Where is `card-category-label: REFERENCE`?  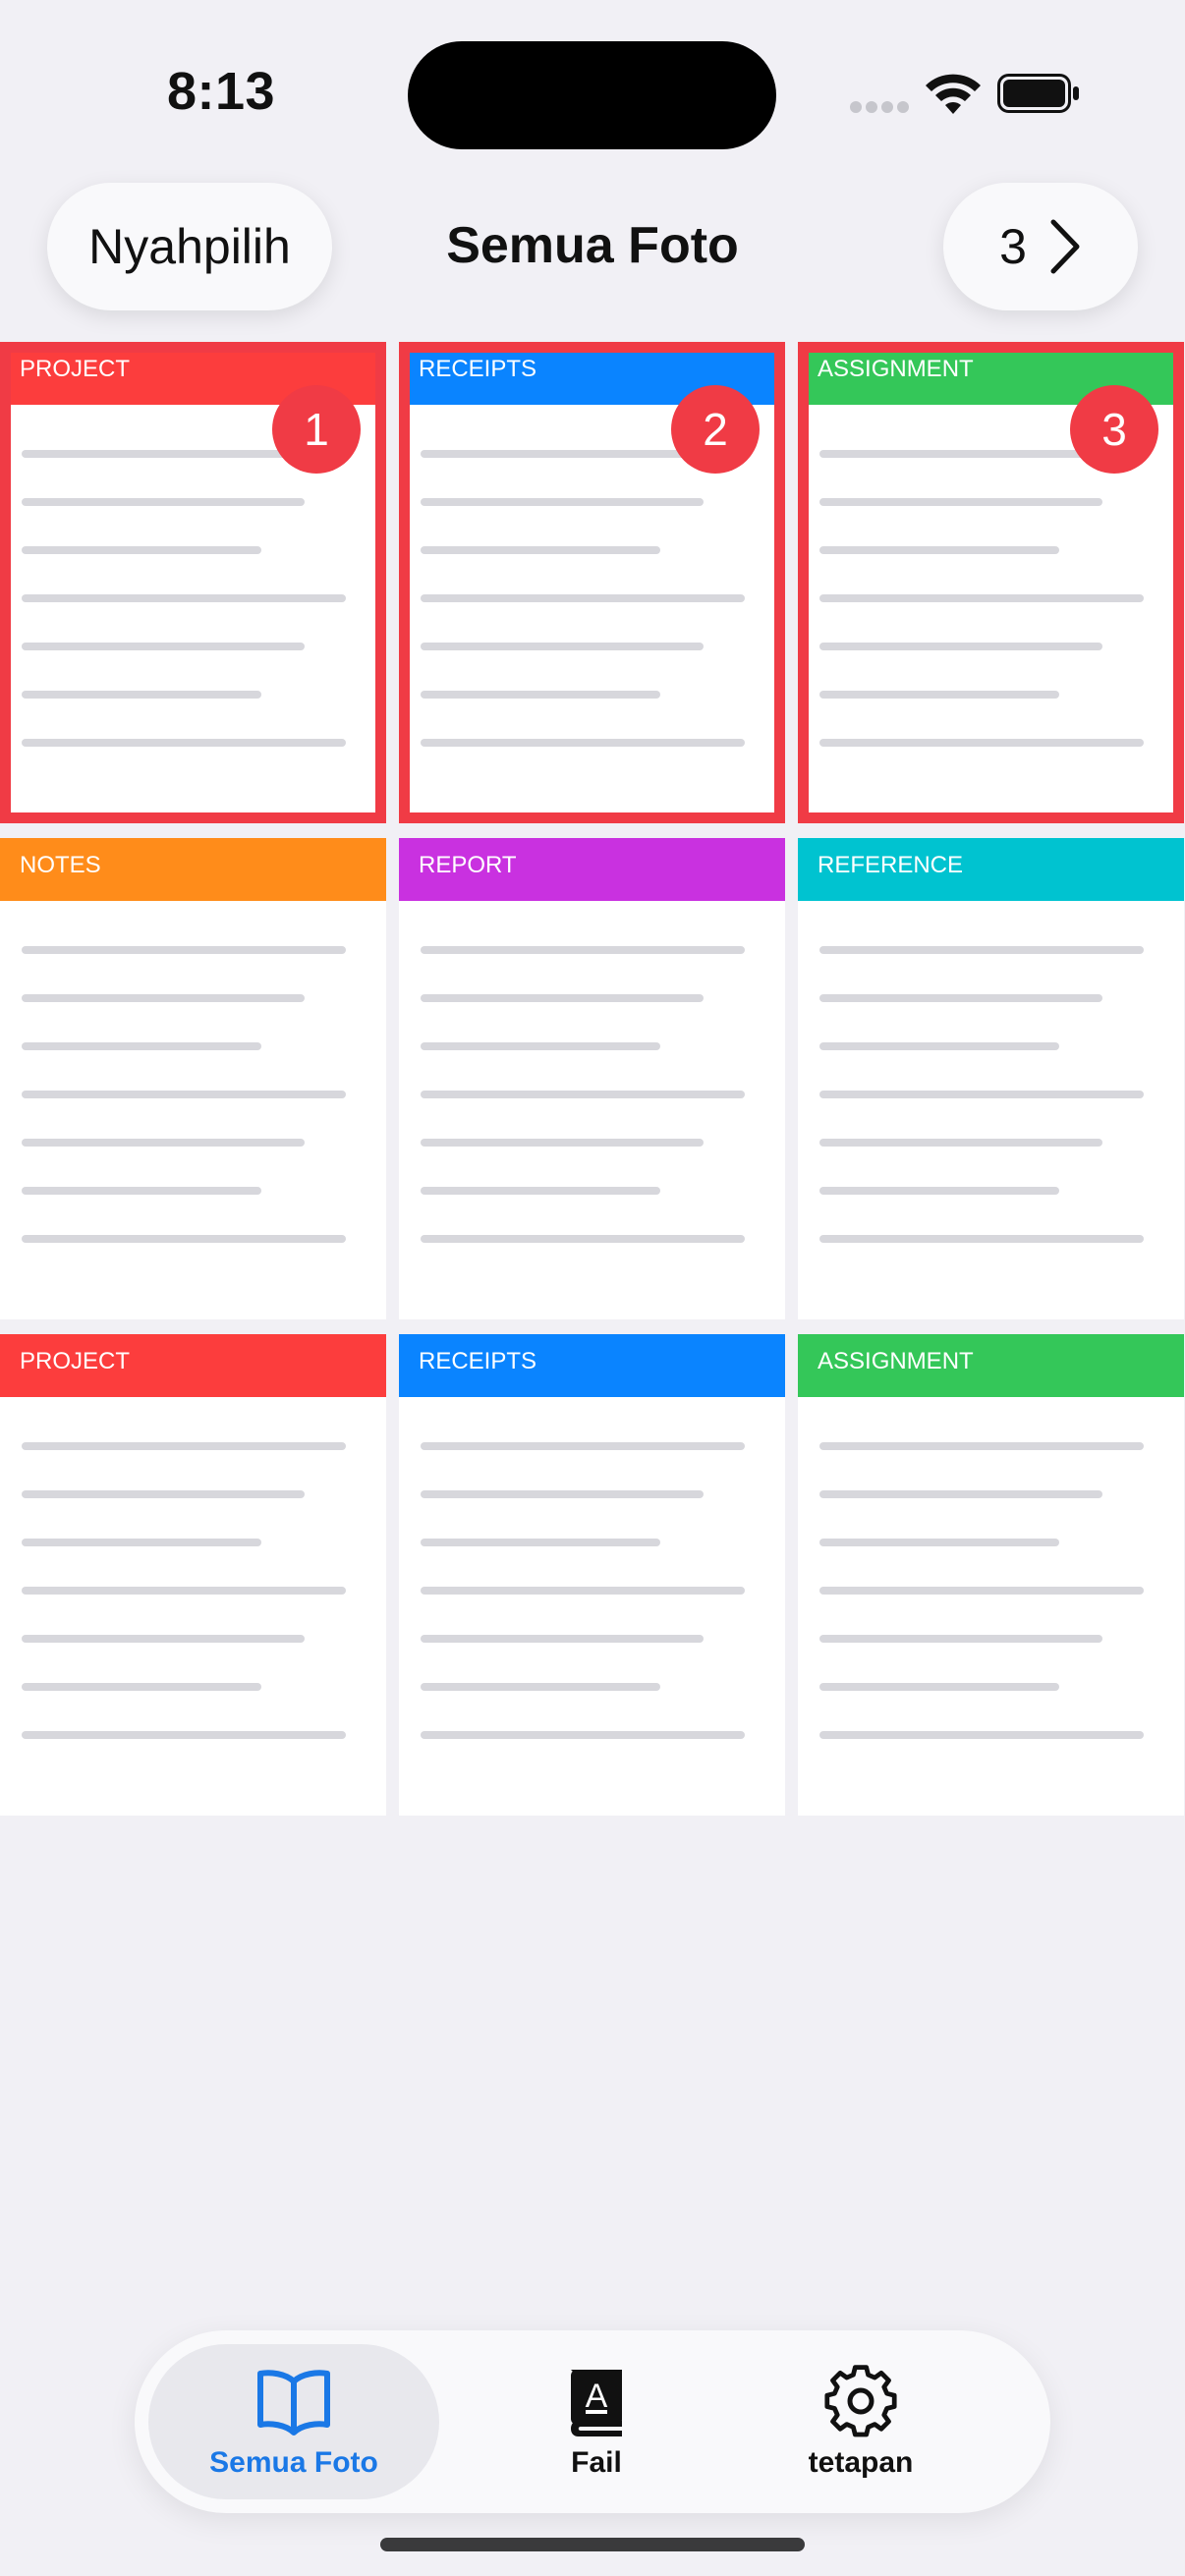
card-category-label: REFERENCE is located at coordinates (991, 869).